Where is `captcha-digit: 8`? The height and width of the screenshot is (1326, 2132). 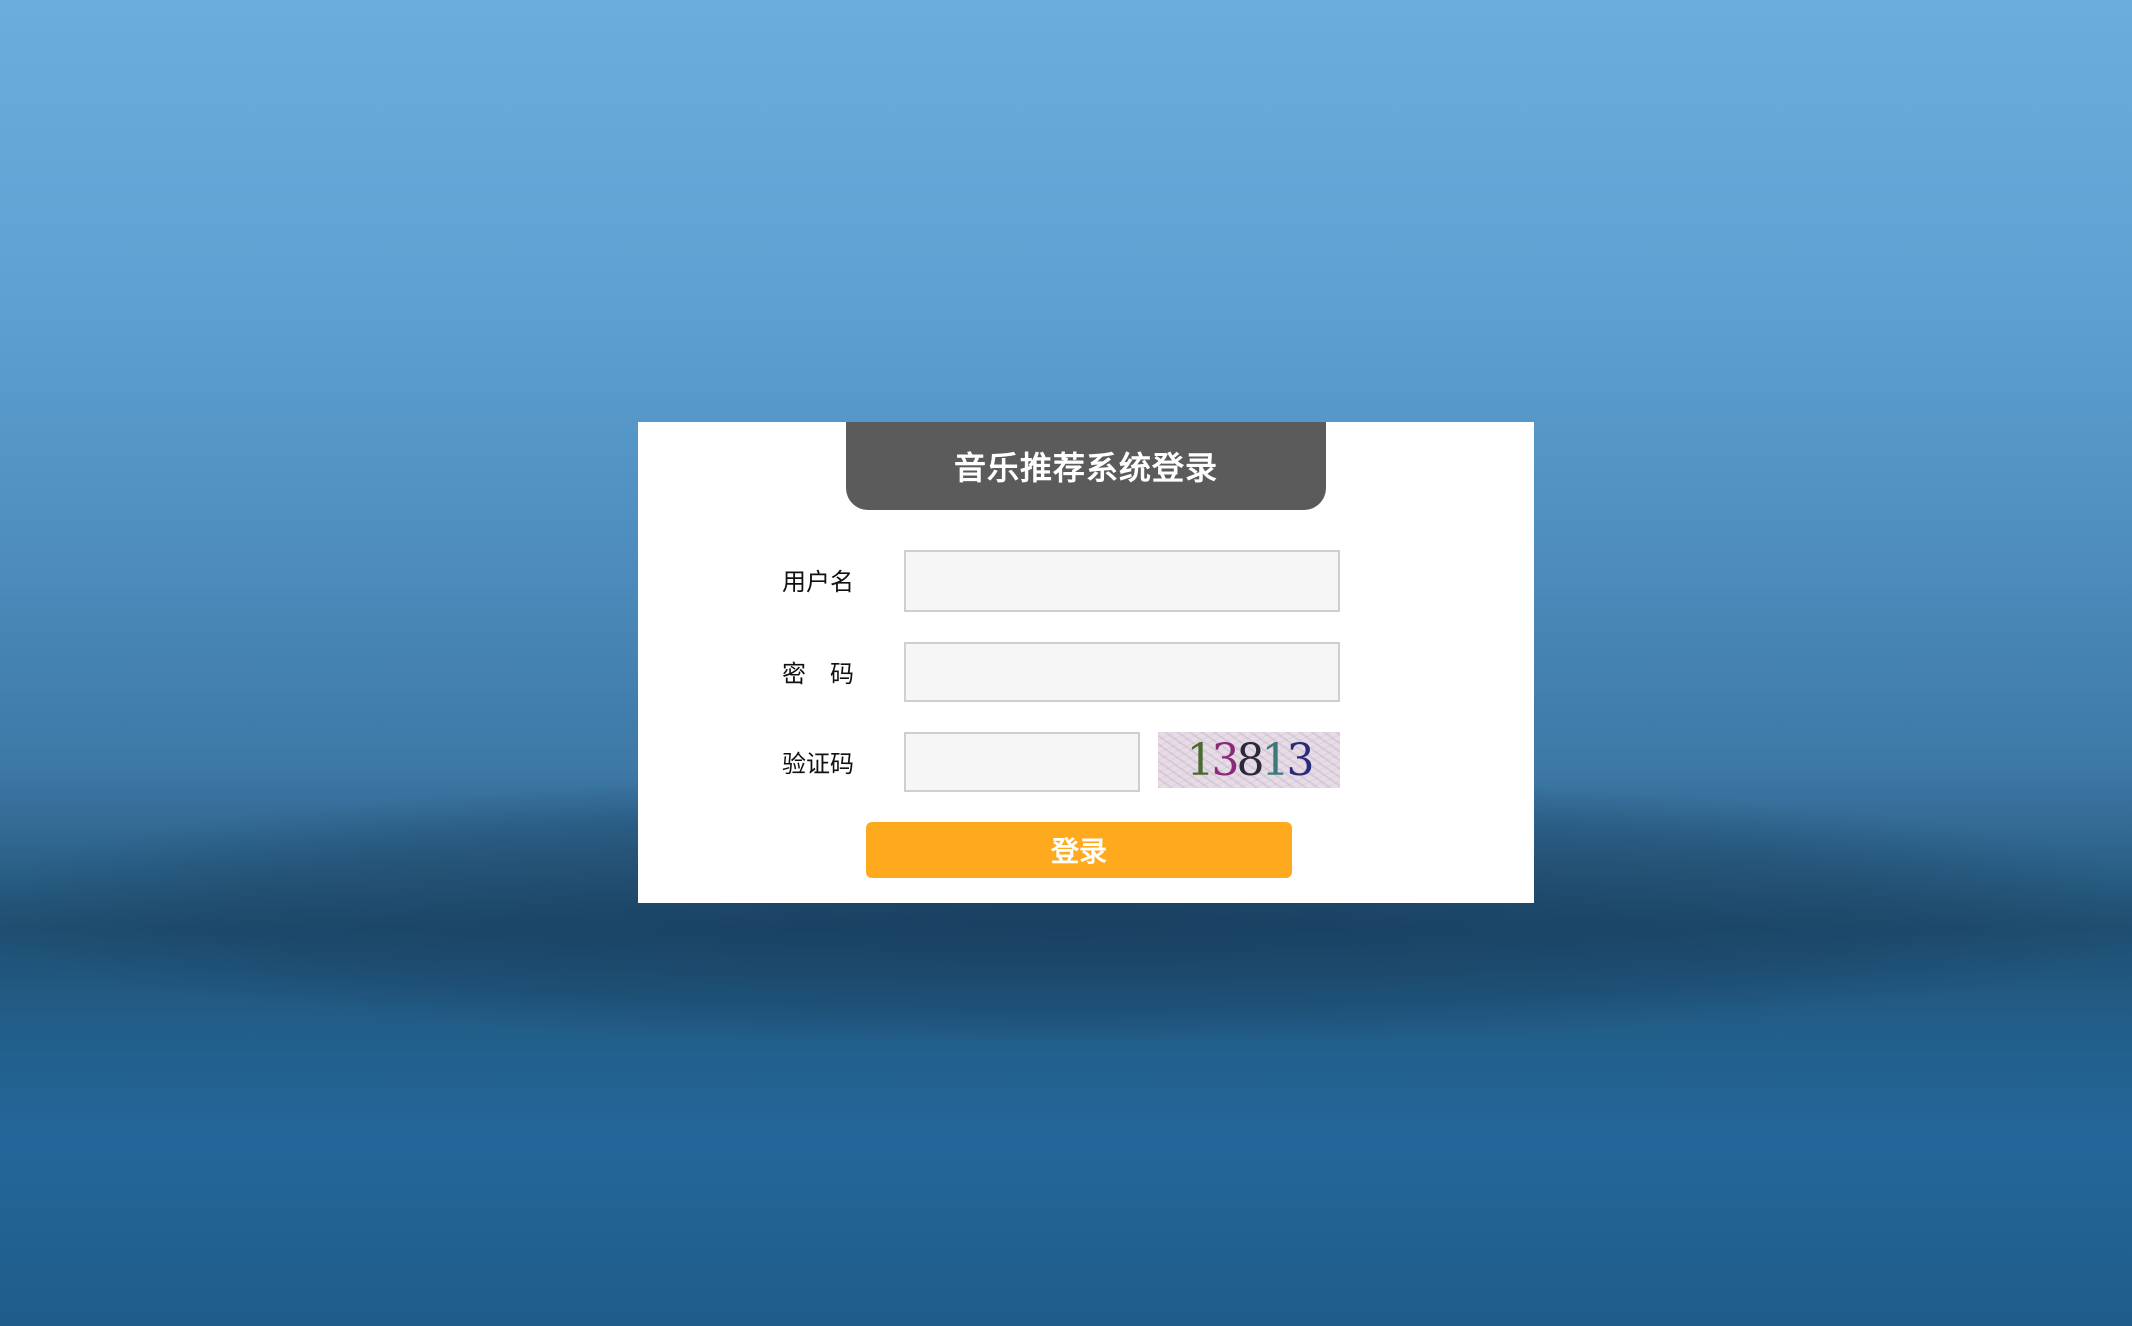
captcha-digit: 8 is located at coordinates (1250, 760).